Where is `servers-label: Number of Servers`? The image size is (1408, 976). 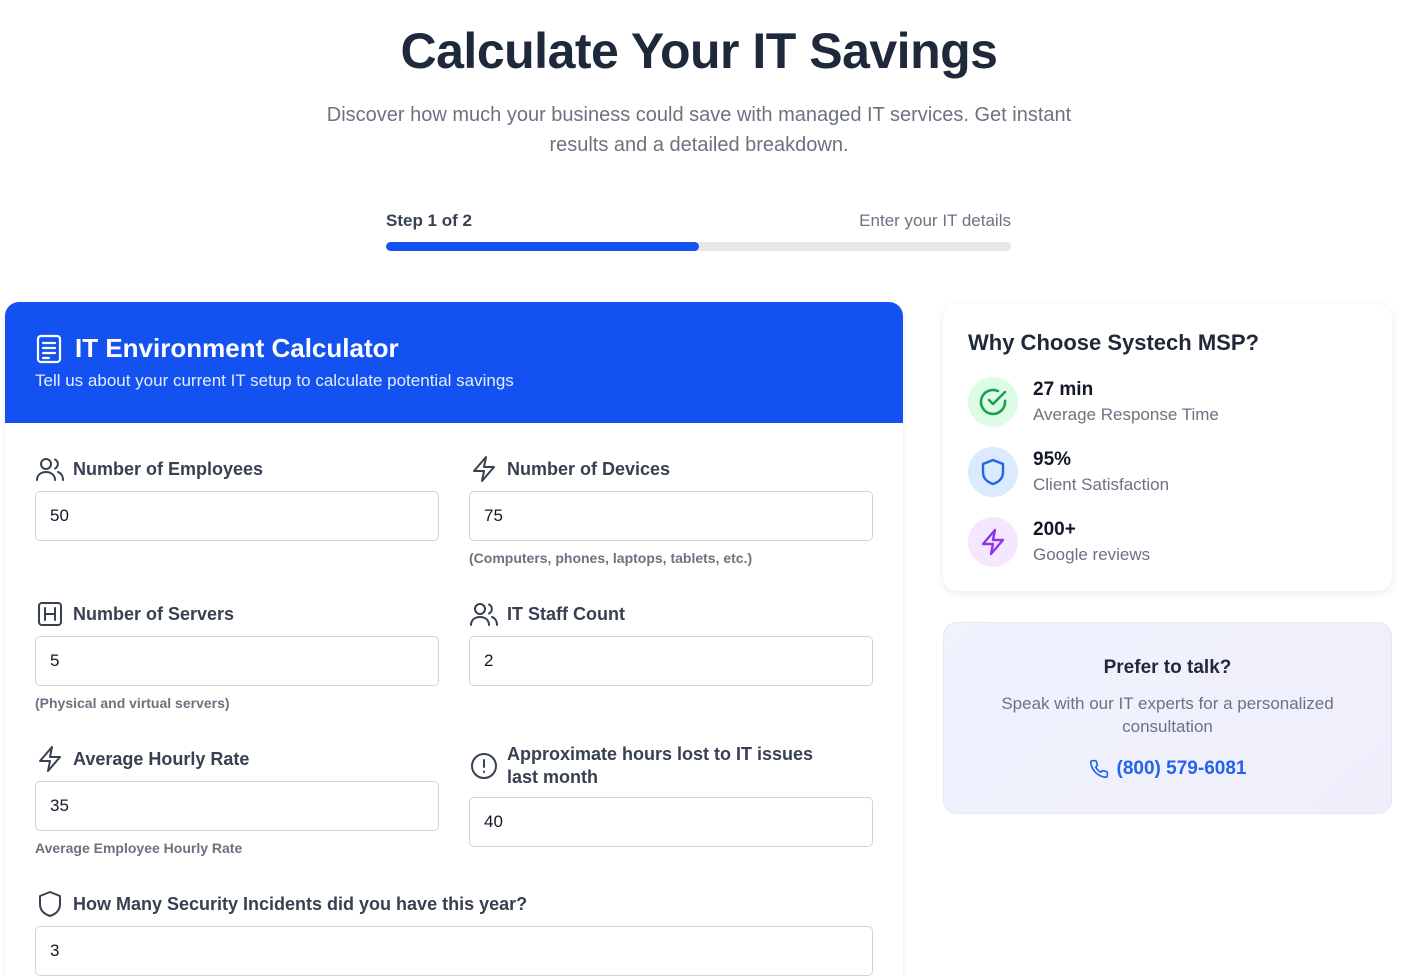 servers-label: Number of Servers is located at coordinates (154, 613).